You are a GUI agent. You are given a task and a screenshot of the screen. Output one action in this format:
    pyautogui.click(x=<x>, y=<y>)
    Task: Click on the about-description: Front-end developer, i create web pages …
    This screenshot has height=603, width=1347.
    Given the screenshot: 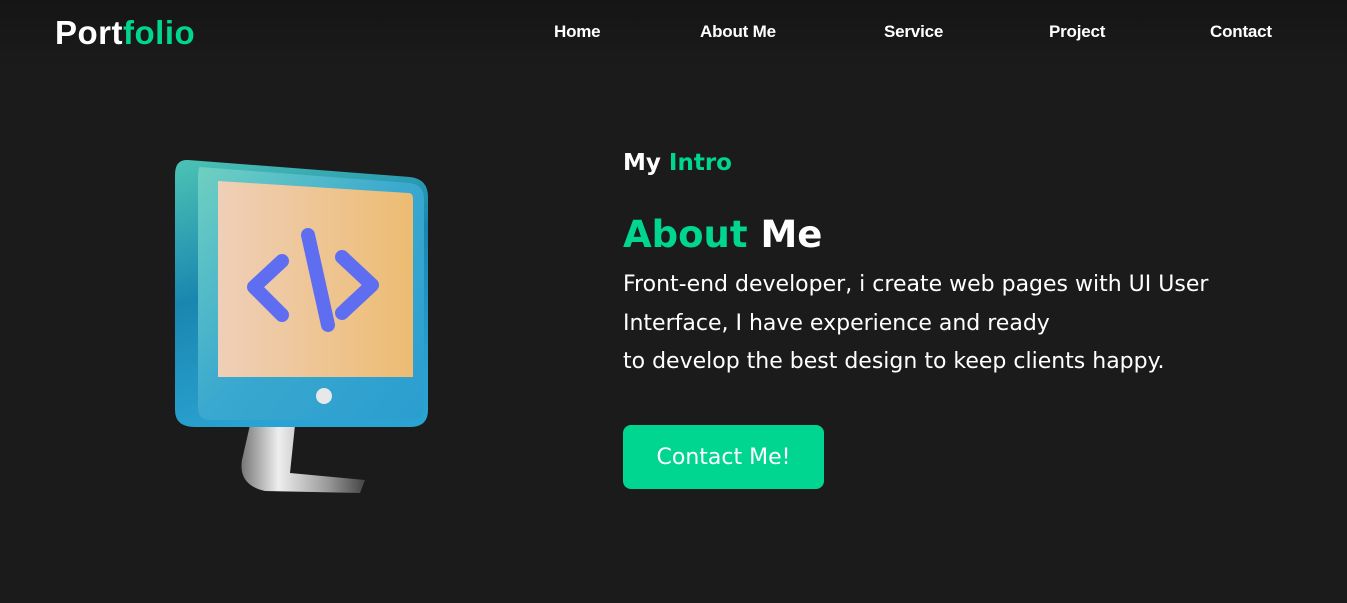 What is the action you would take?
    pyautogui.click(x=963, y=324)
    